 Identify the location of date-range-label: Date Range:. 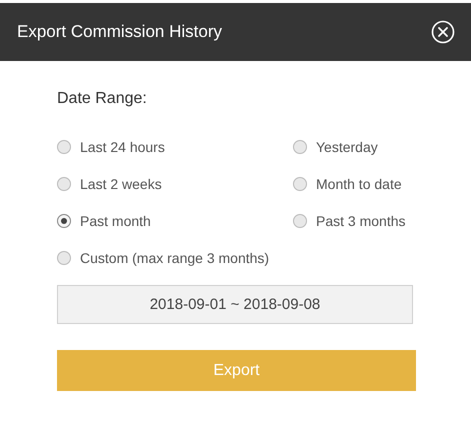
(102, 99).